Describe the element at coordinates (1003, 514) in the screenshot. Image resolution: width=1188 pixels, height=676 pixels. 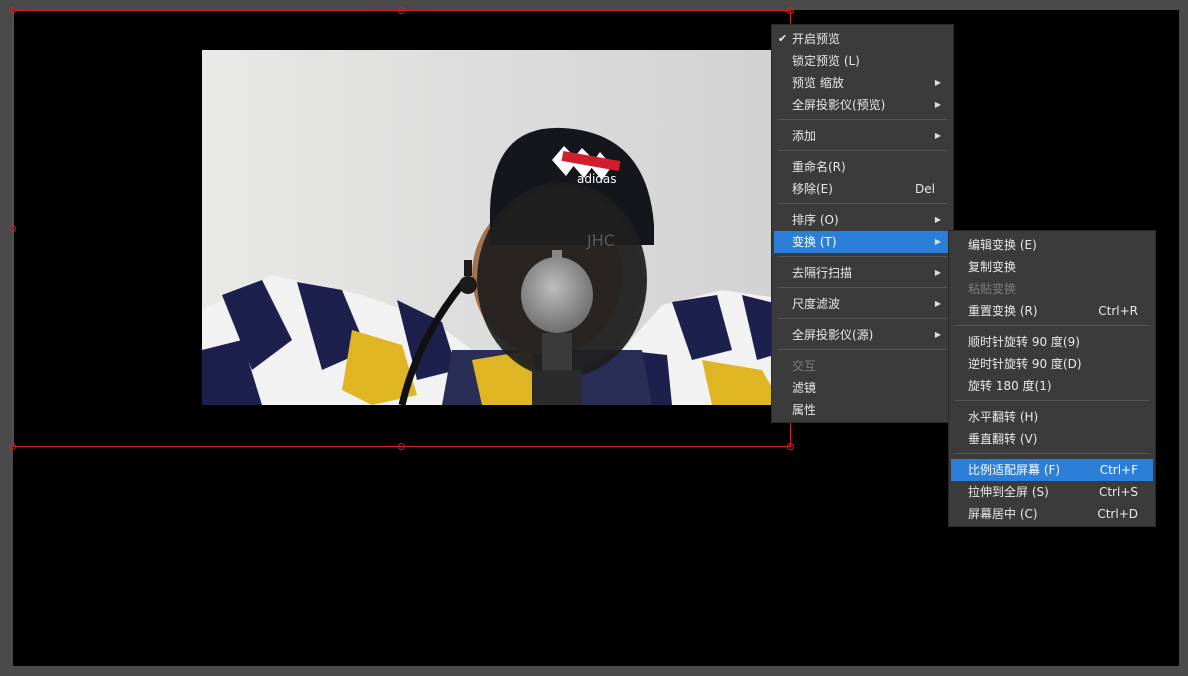
I see `menu-item-label: 屏幕居中 (C)` at that location.